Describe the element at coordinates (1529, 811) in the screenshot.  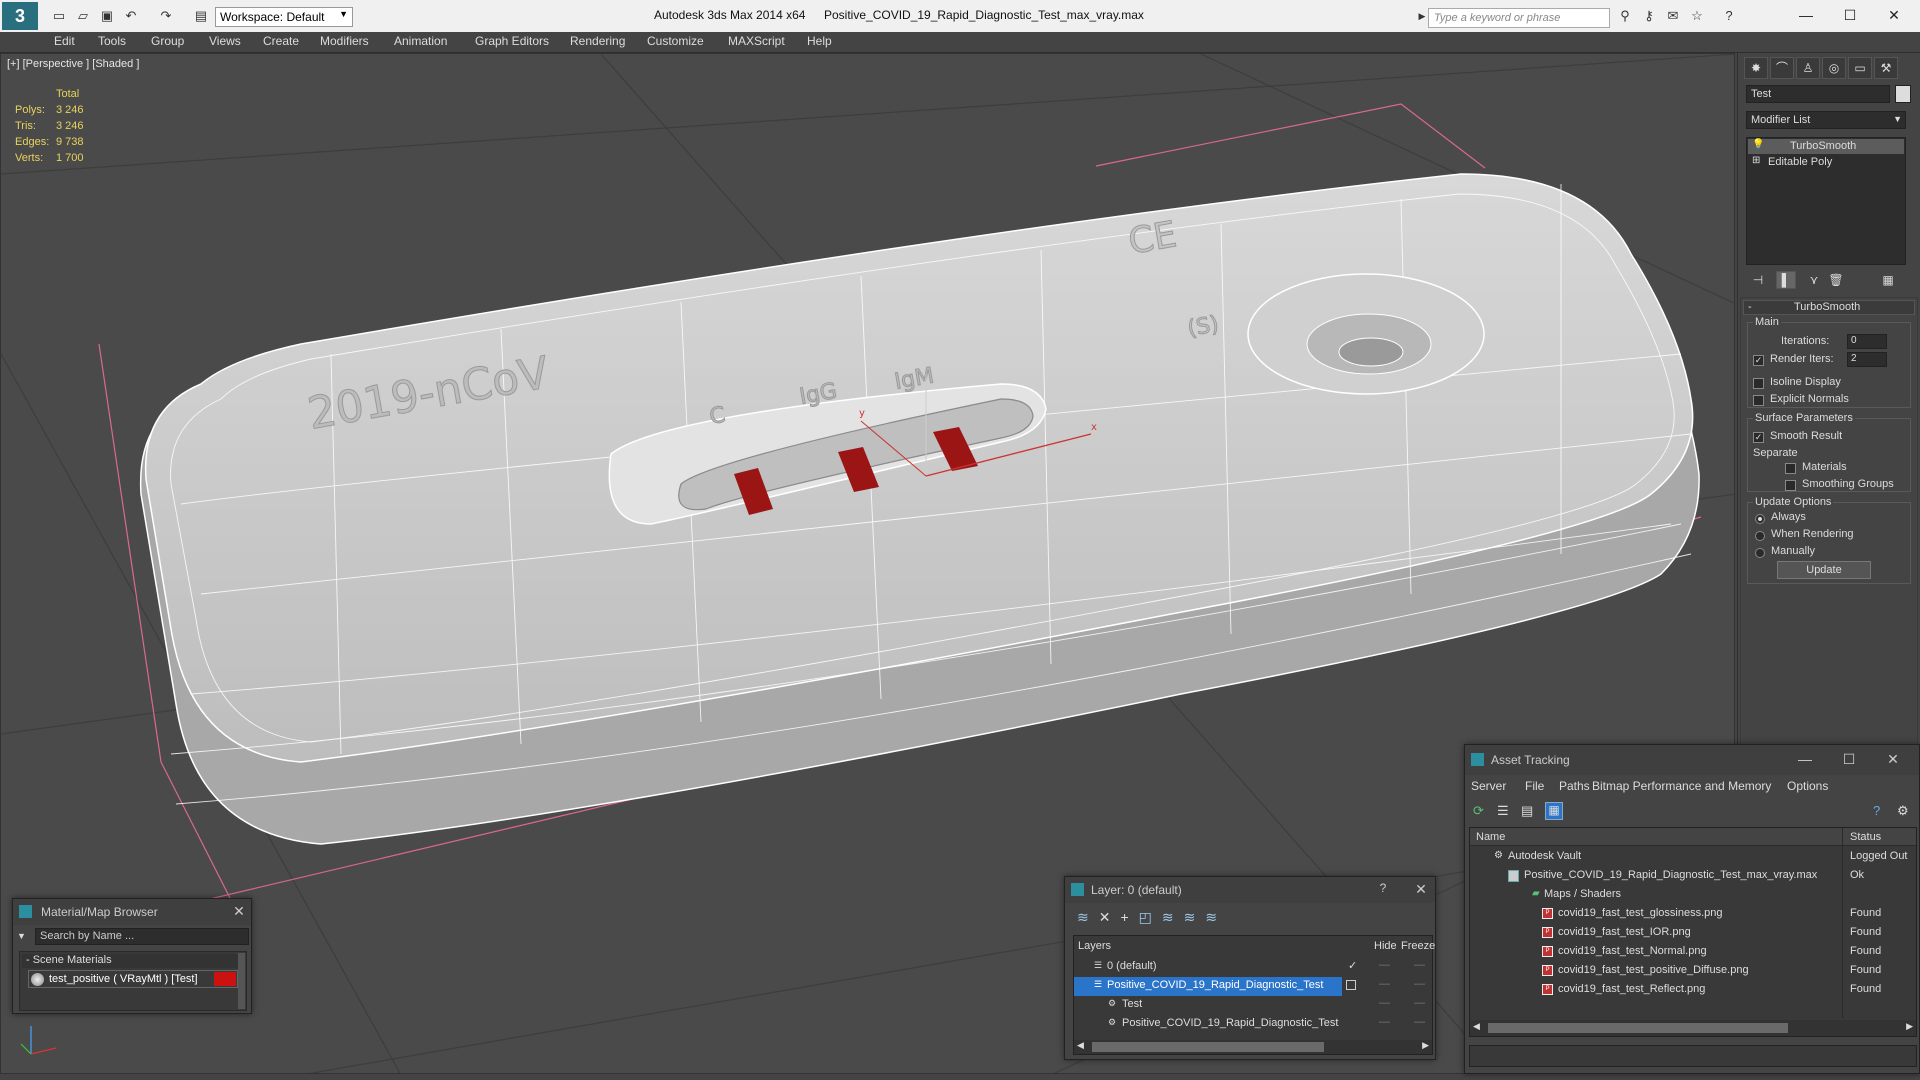
I see `tree-view-icon: ▤` at that location.